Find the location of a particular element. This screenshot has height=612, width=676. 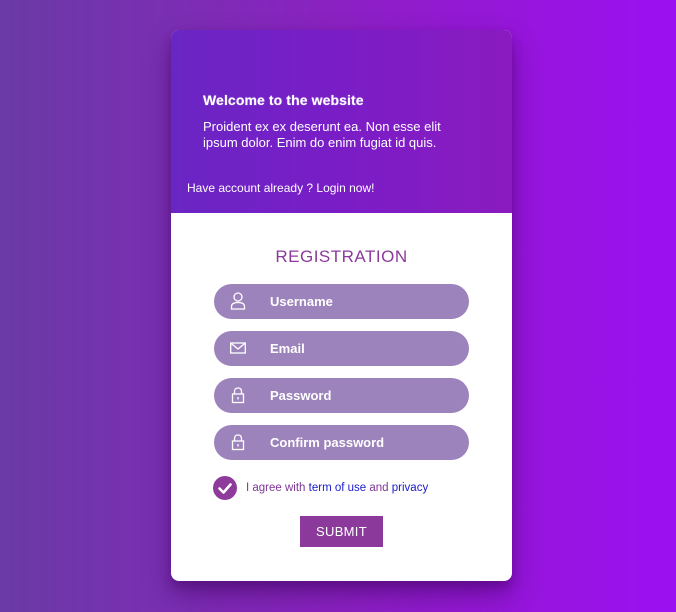

confirm-password-field: Confirm password is located at coordinates (341, 442).